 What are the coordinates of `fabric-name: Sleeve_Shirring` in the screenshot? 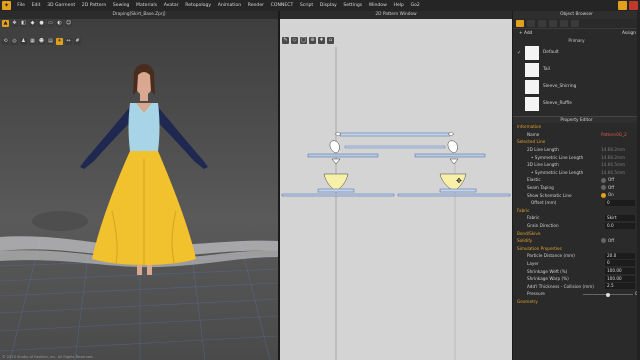 It's located at (560, 86).